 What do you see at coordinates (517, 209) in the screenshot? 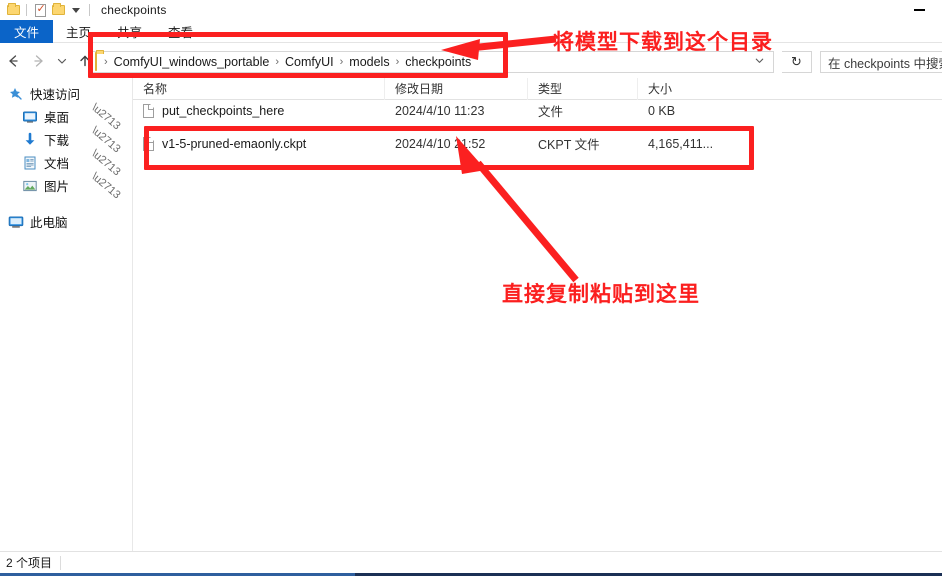
I see `annotation-arrow-bottom` at bounding box center [517, 209].